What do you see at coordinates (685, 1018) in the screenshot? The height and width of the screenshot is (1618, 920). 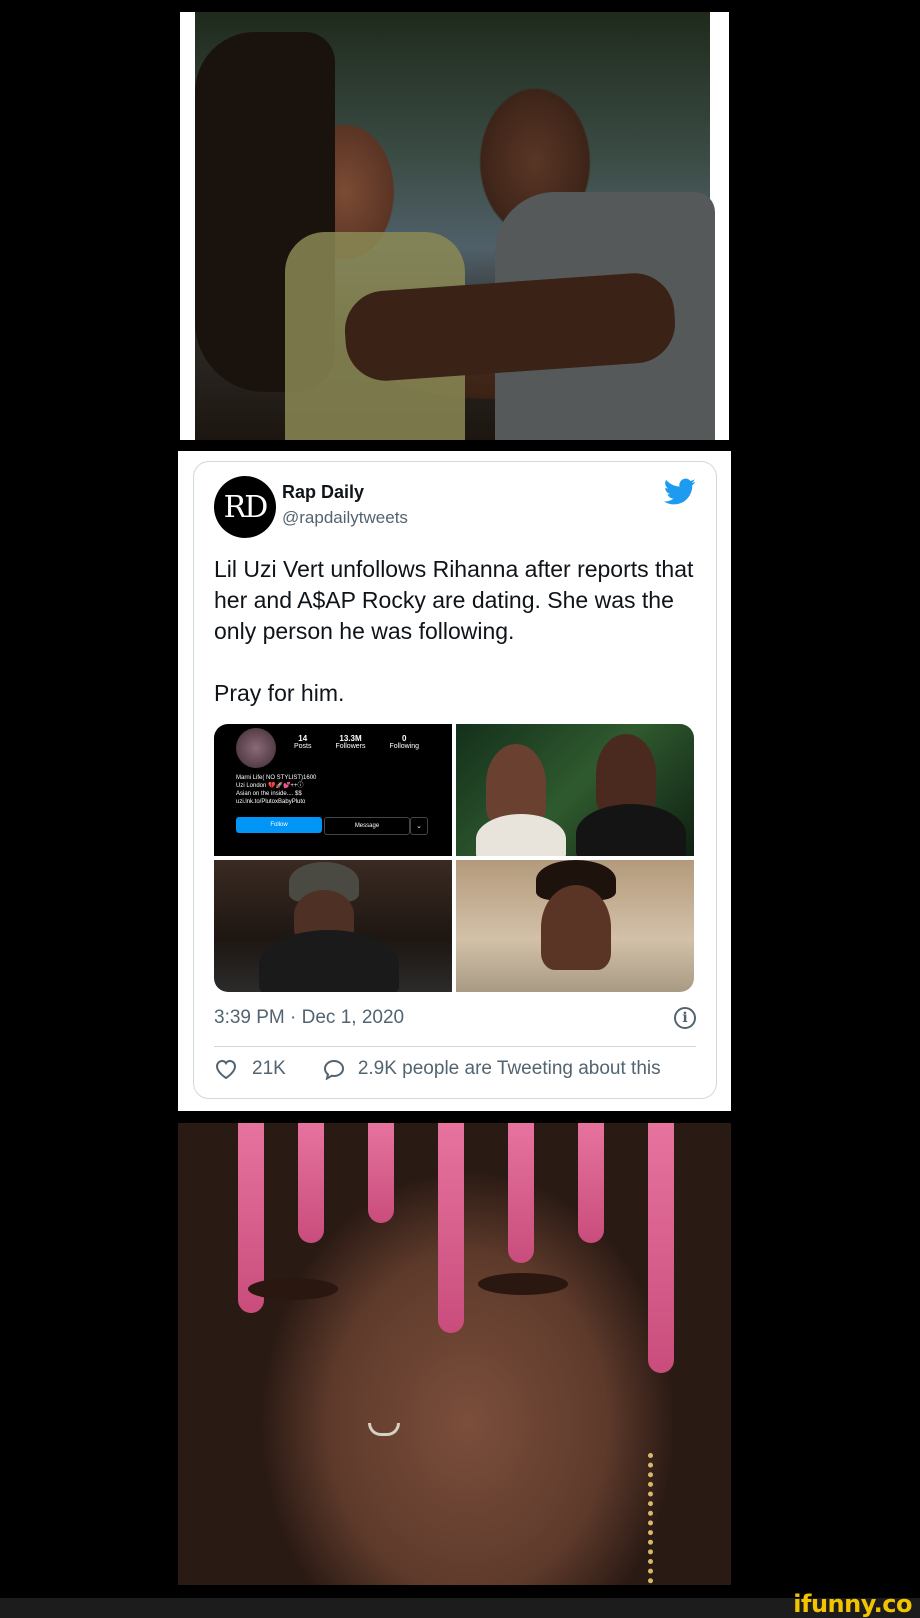 I see `info-icon: i` at bounding box center [685, 1018].